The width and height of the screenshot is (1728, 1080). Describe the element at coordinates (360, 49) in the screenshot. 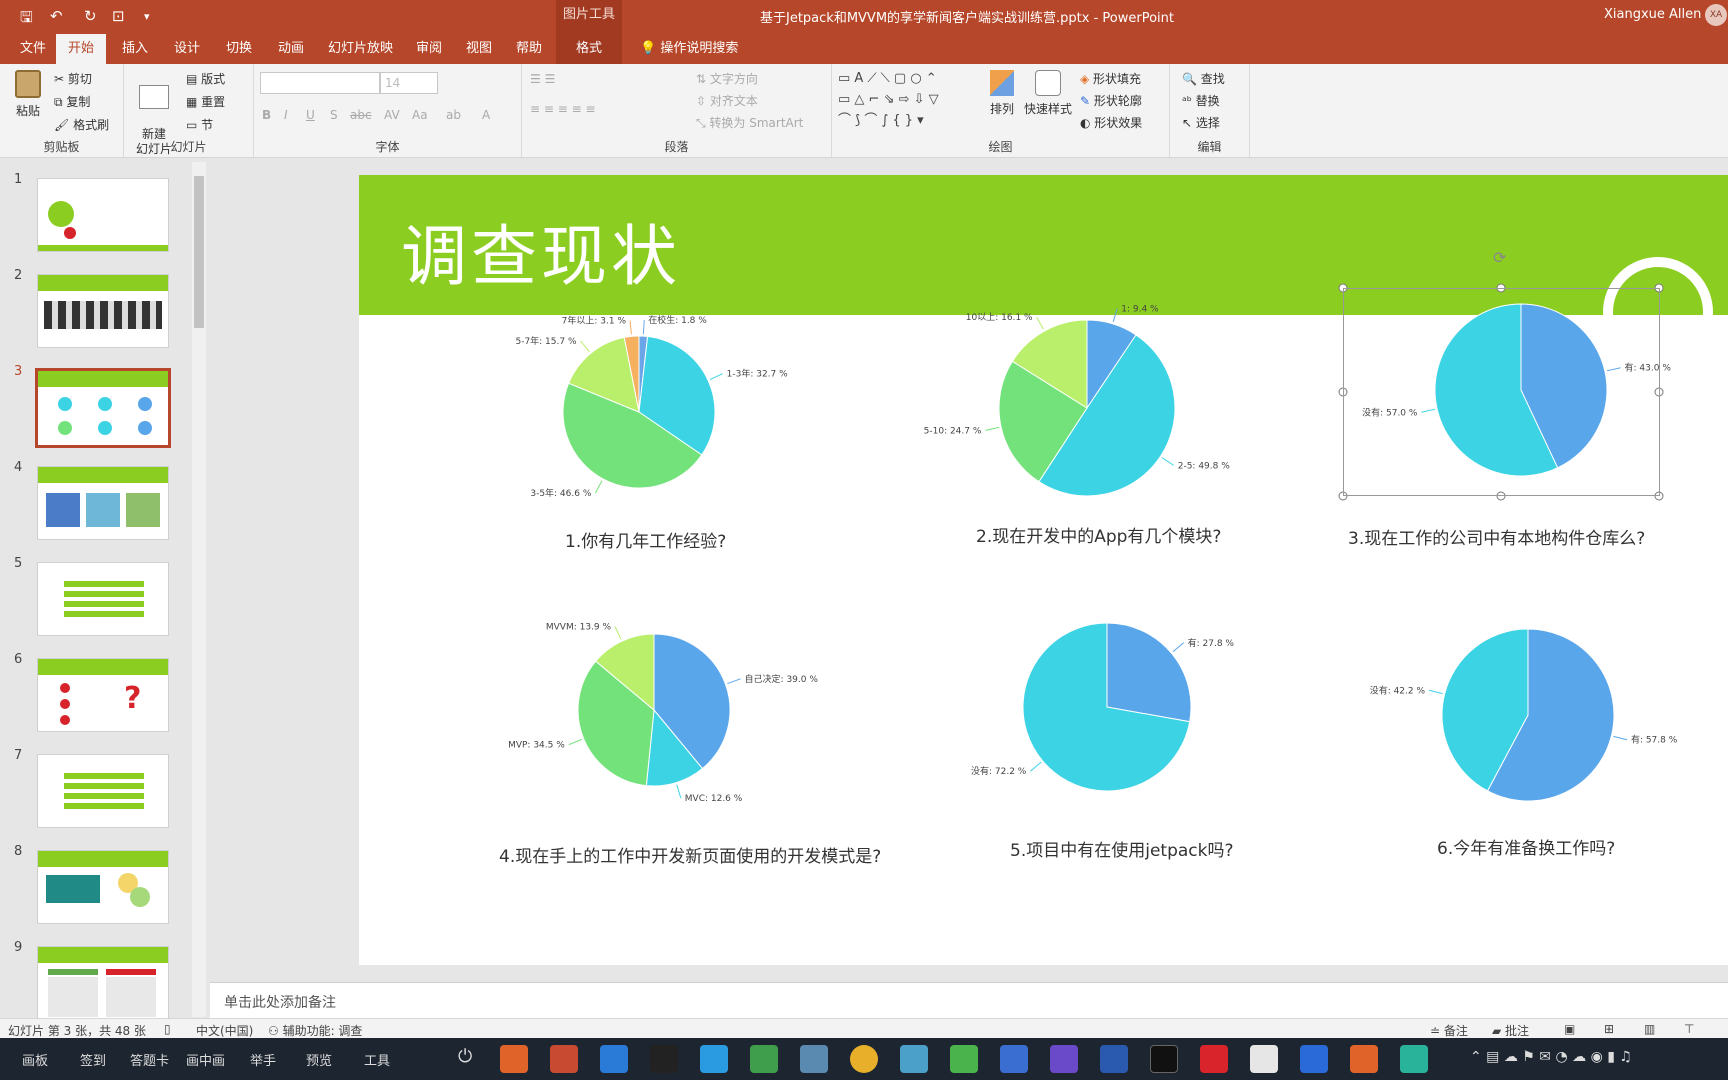

I see `tab-slideshow: 幻灯片放映` at that location.